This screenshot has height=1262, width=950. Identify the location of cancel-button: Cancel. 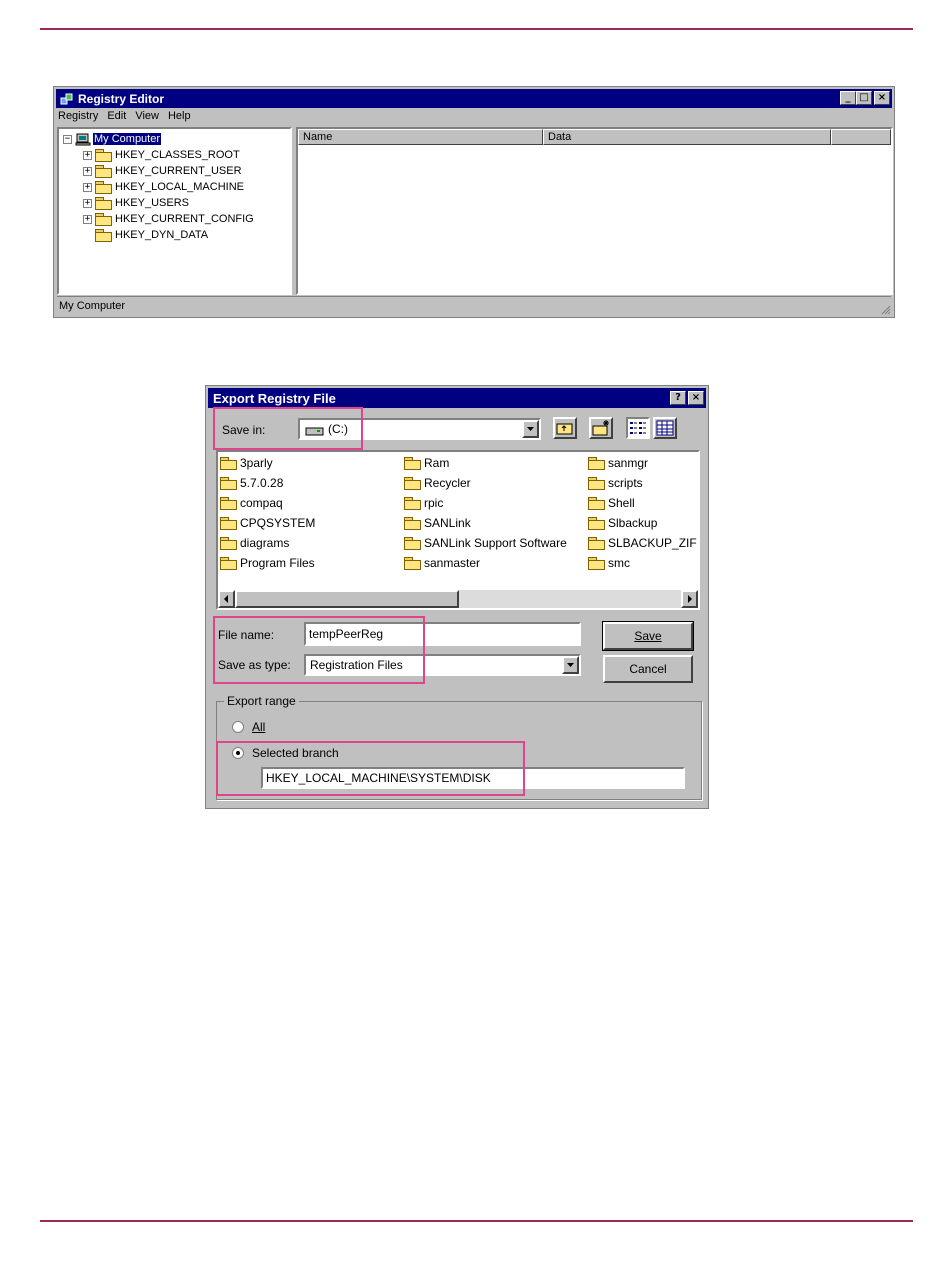
(648, 669).